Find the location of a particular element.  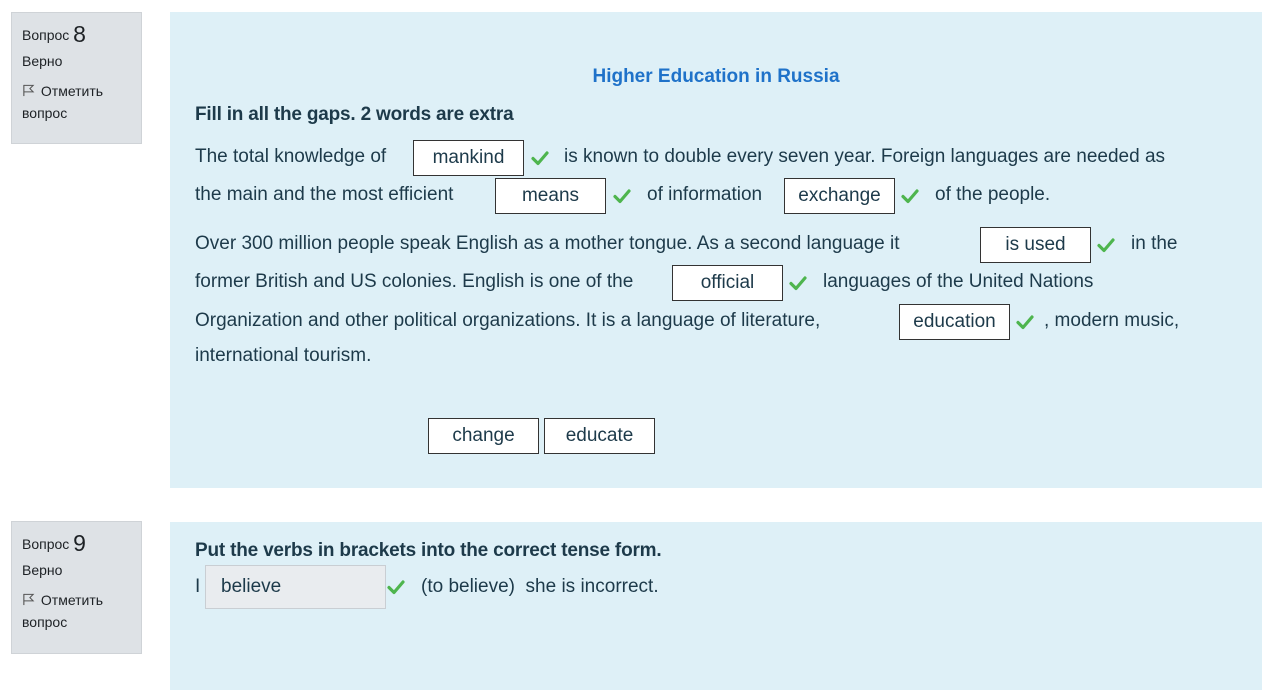

answer-input: believe is located at coordinates (295, 587).